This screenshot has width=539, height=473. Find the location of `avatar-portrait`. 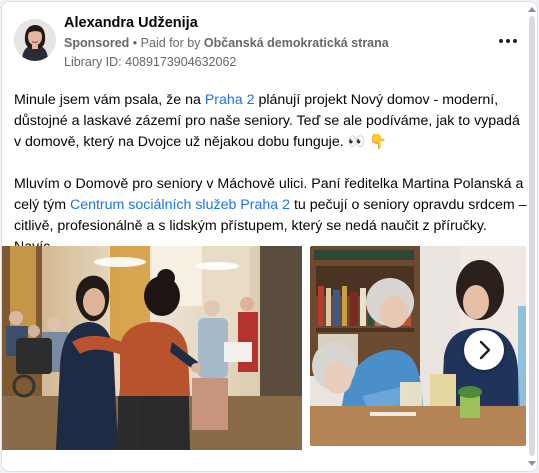

avatar-portrait is located at coordinates (35, 40).